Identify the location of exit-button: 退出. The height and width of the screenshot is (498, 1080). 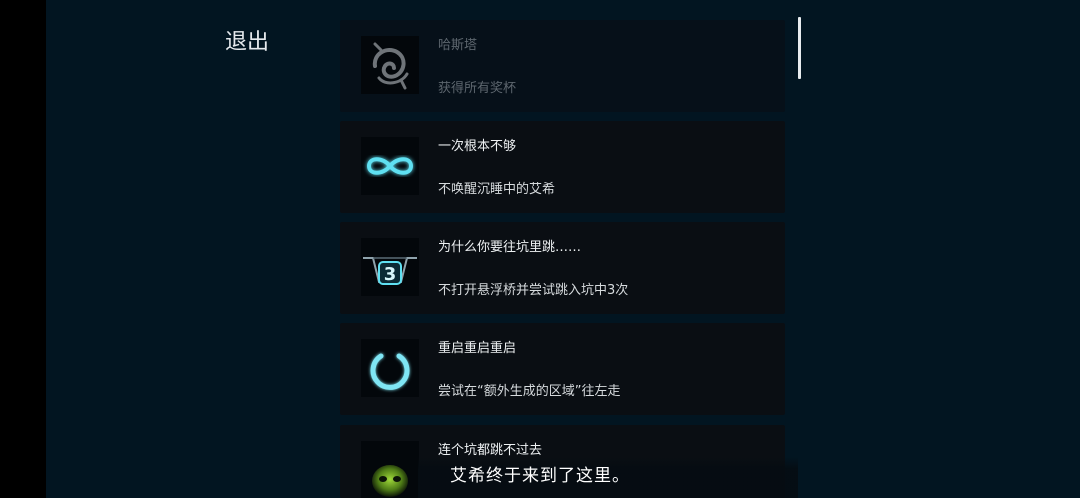
(247, 40).